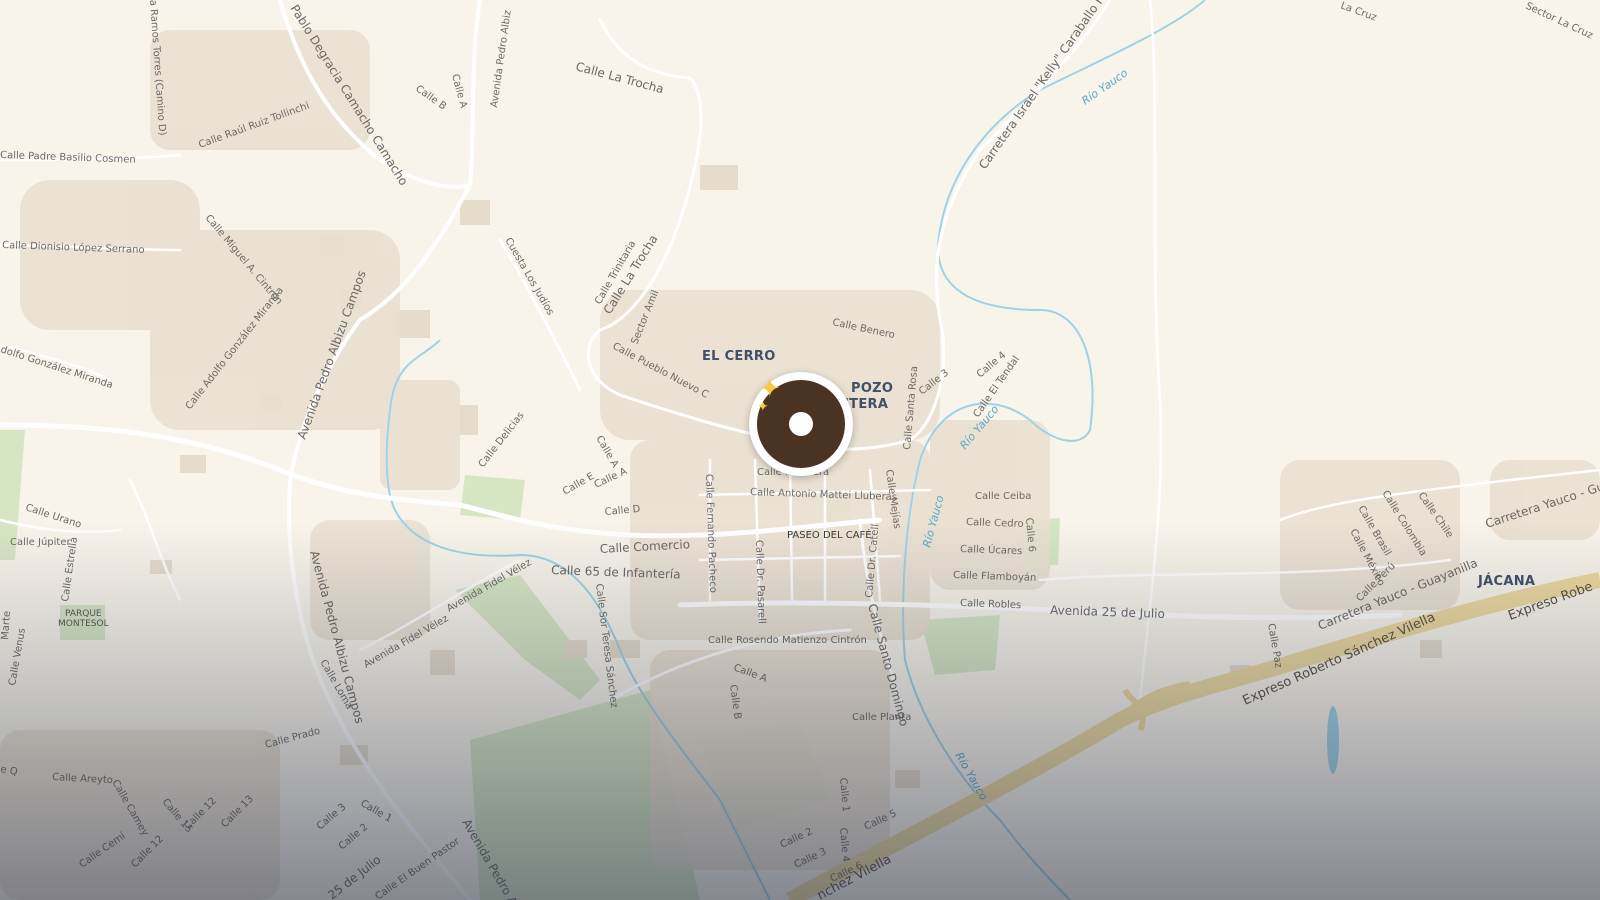 The image size is (1600, 900). Describe the element at coordinates (739, 356) in the screenshot. I see `place-label-el-cerro: EL CERRO` at that location.